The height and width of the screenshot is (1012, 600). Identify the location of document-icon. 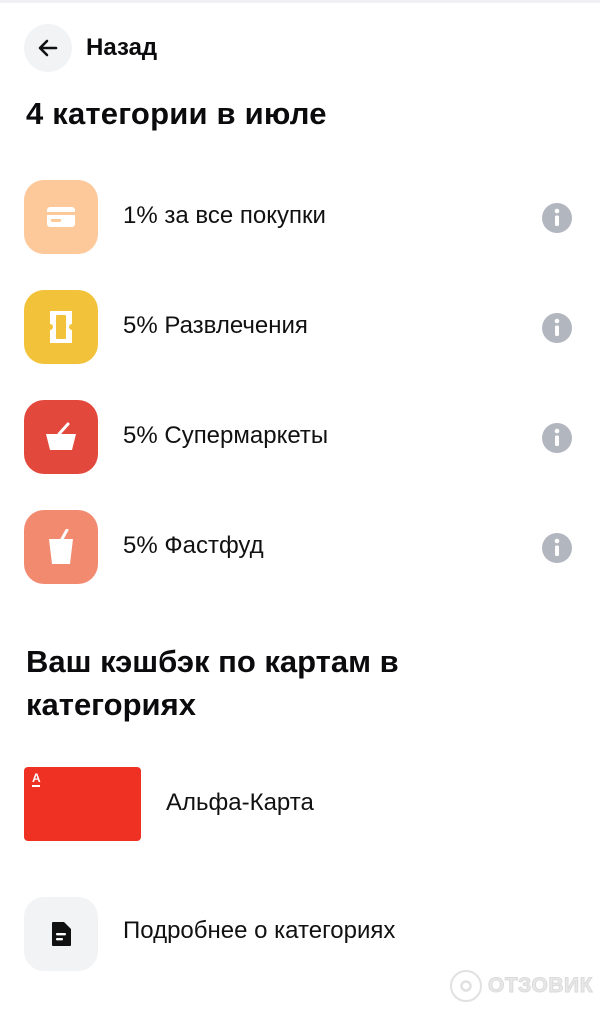
(61, 934).